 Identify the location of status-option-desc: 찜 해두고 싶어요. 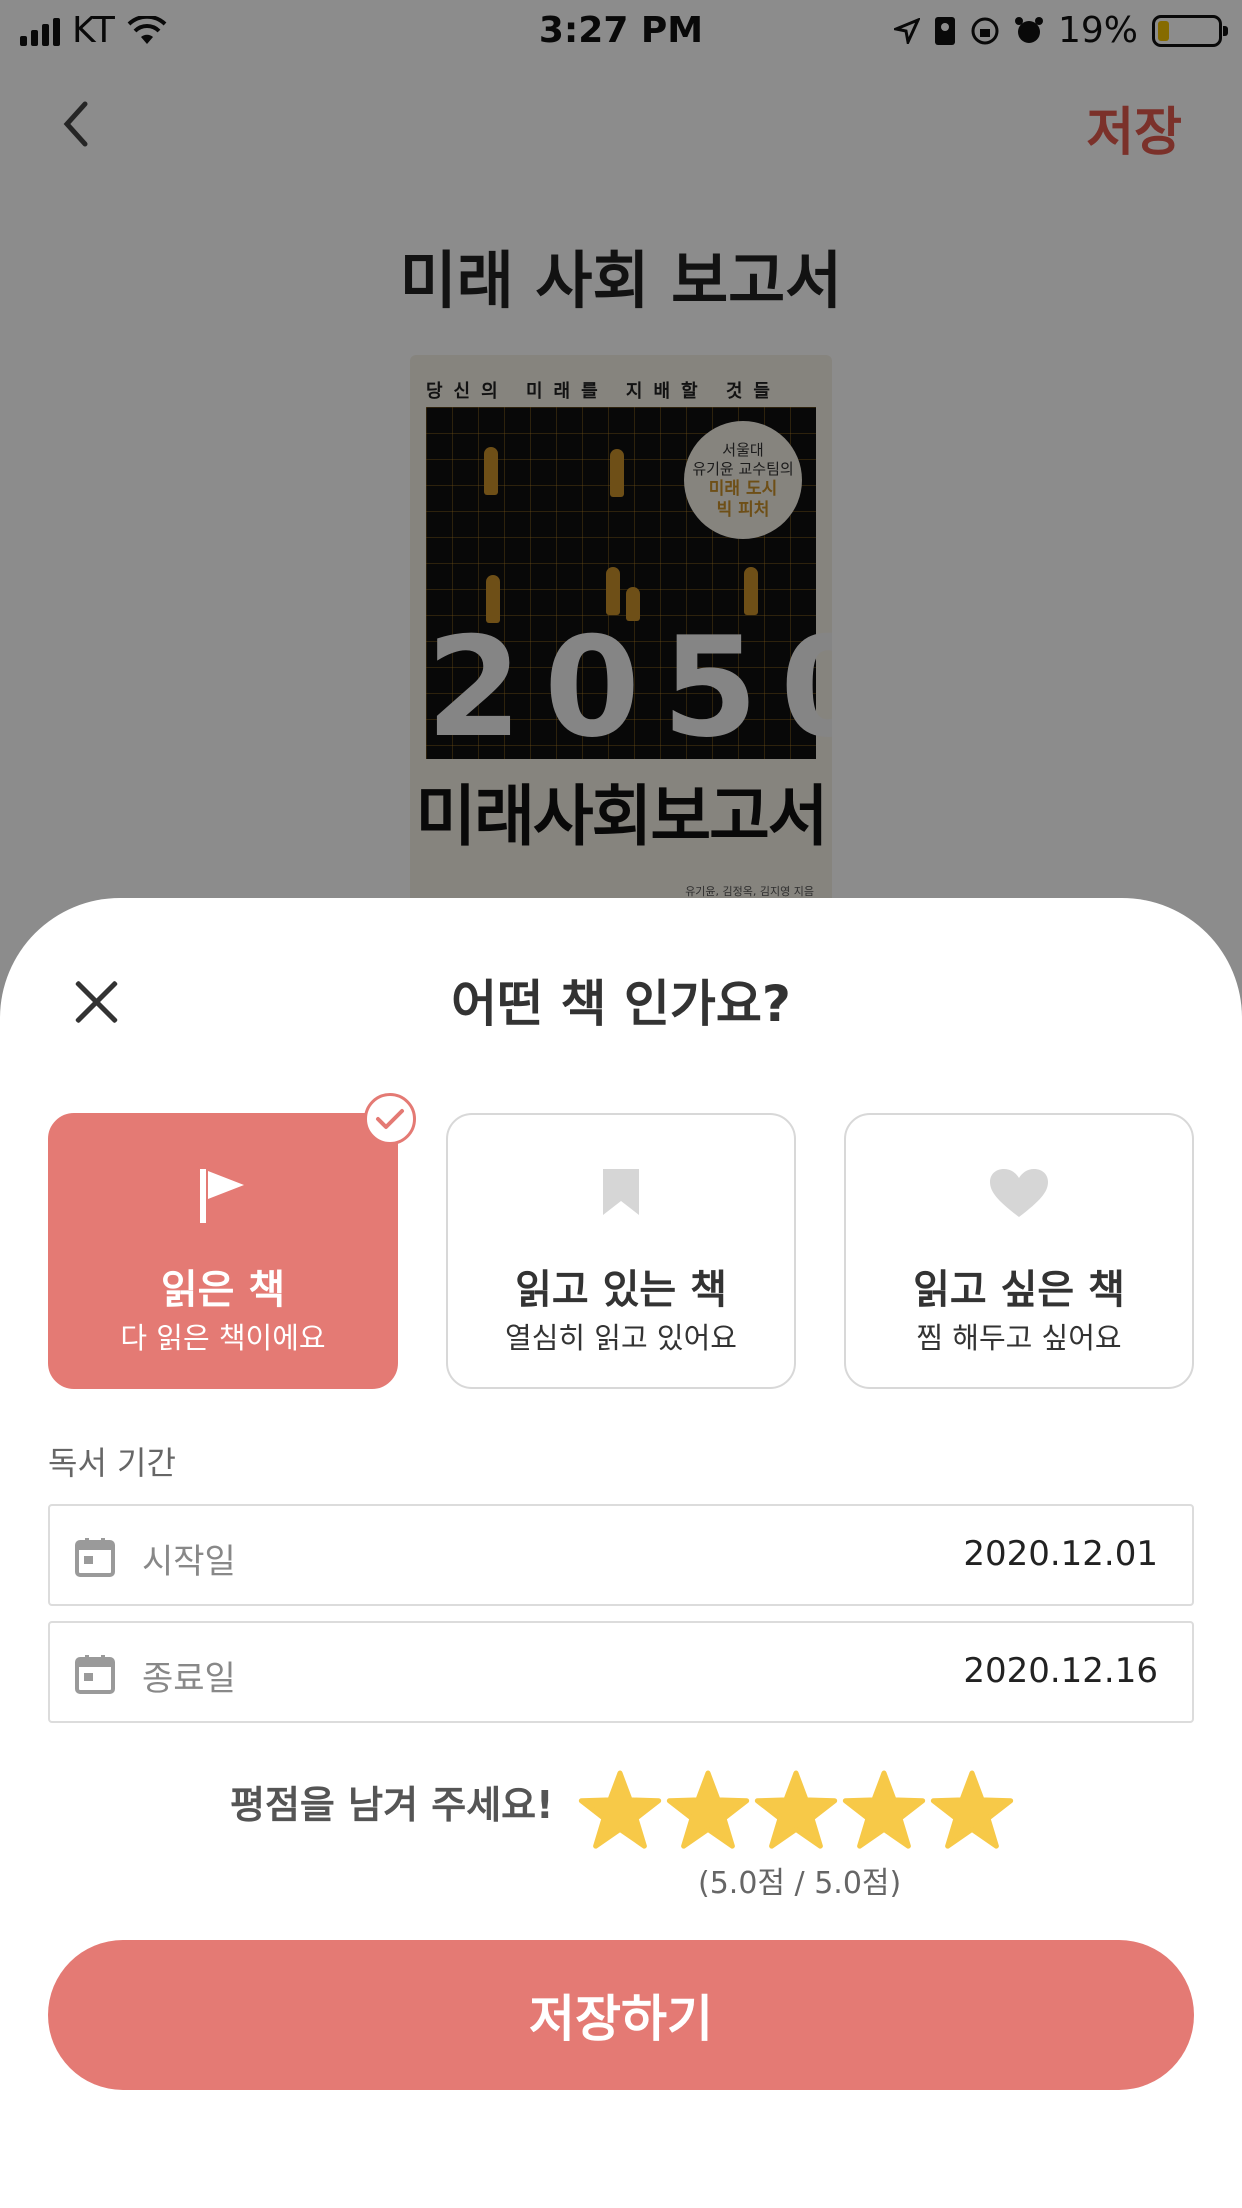
(1019, 1338).